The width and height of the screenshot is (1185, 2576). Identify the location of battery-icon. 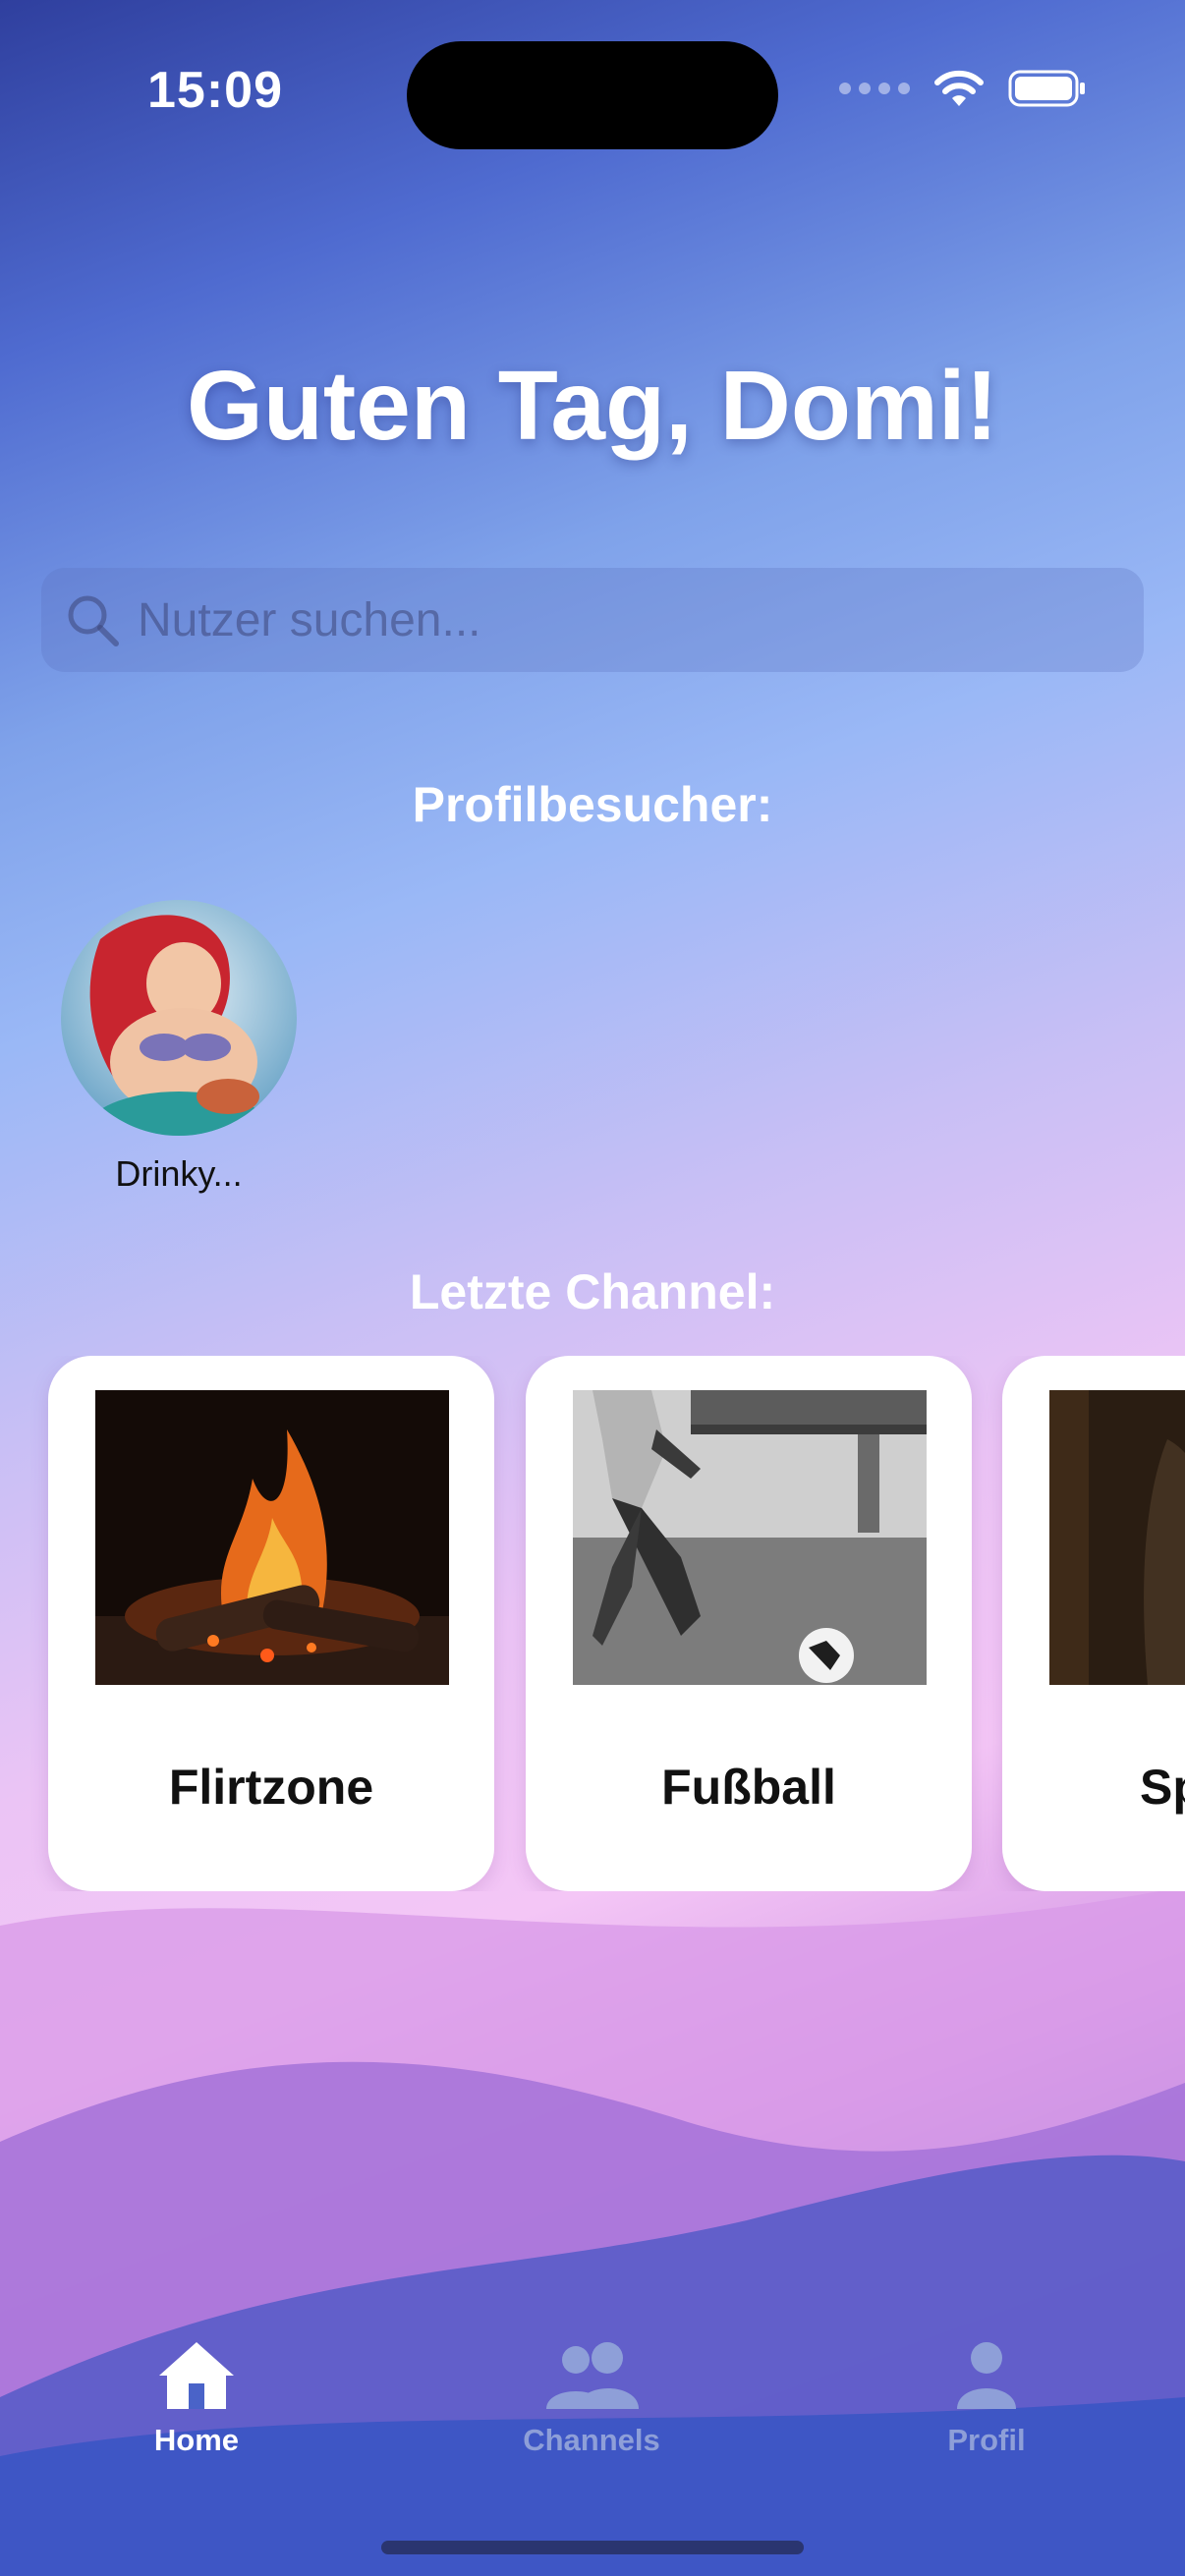
(1046, 88).